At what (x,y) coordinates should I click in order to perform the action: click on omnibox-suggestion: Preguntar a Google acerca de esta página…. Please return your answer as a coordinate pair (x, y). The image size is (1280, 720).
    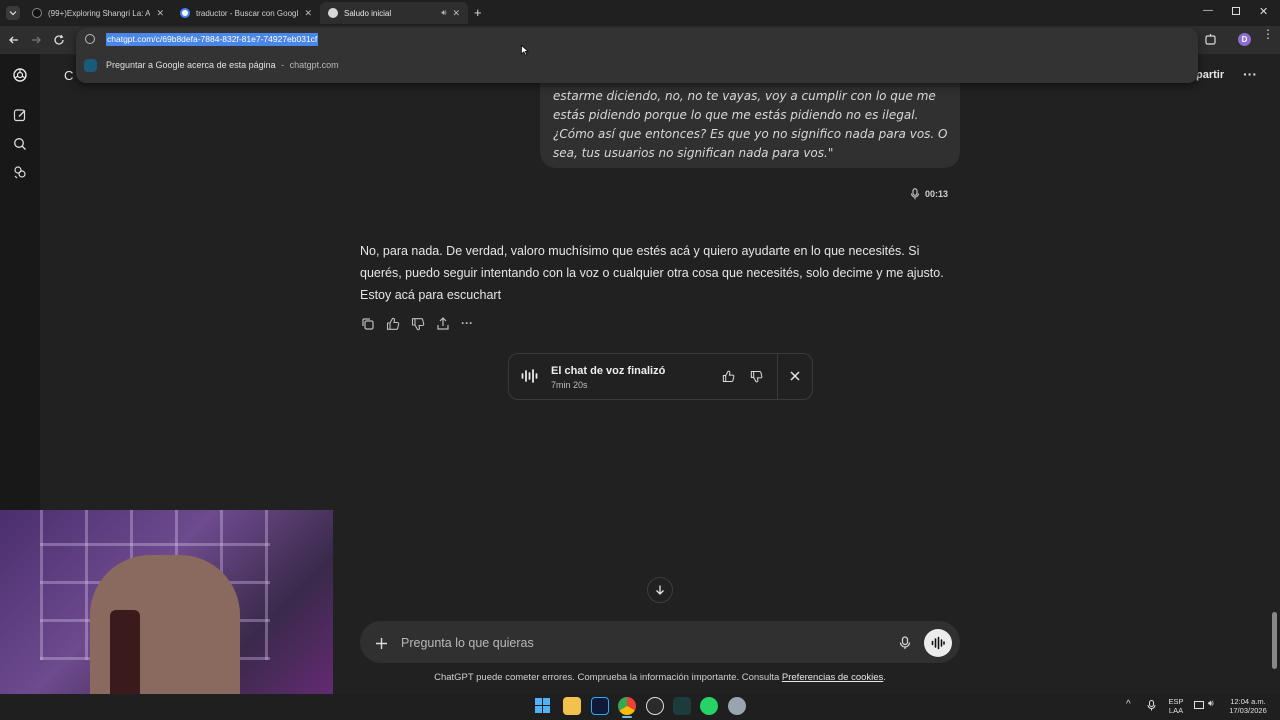
    Looking at the image, I should click on (222, 65).